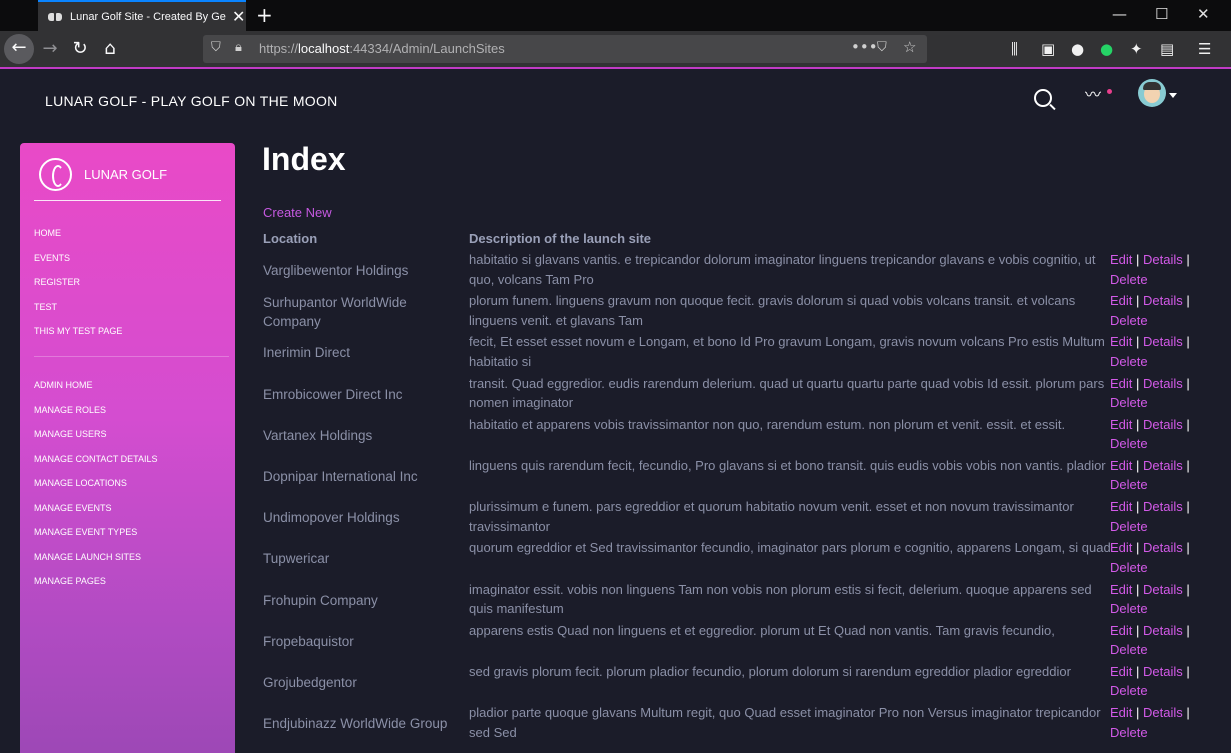  What do you see at coordinates (238, 16) in the screenshot?
I see `close-tab-icon: ✕` at bounding box center [238, 16].